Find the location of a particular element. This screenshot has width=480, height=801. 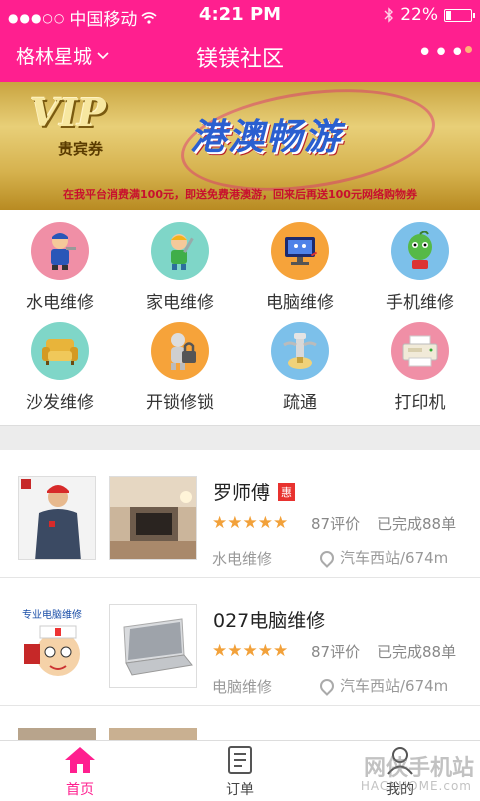

orders-icon is located at coordinates (240, 760).